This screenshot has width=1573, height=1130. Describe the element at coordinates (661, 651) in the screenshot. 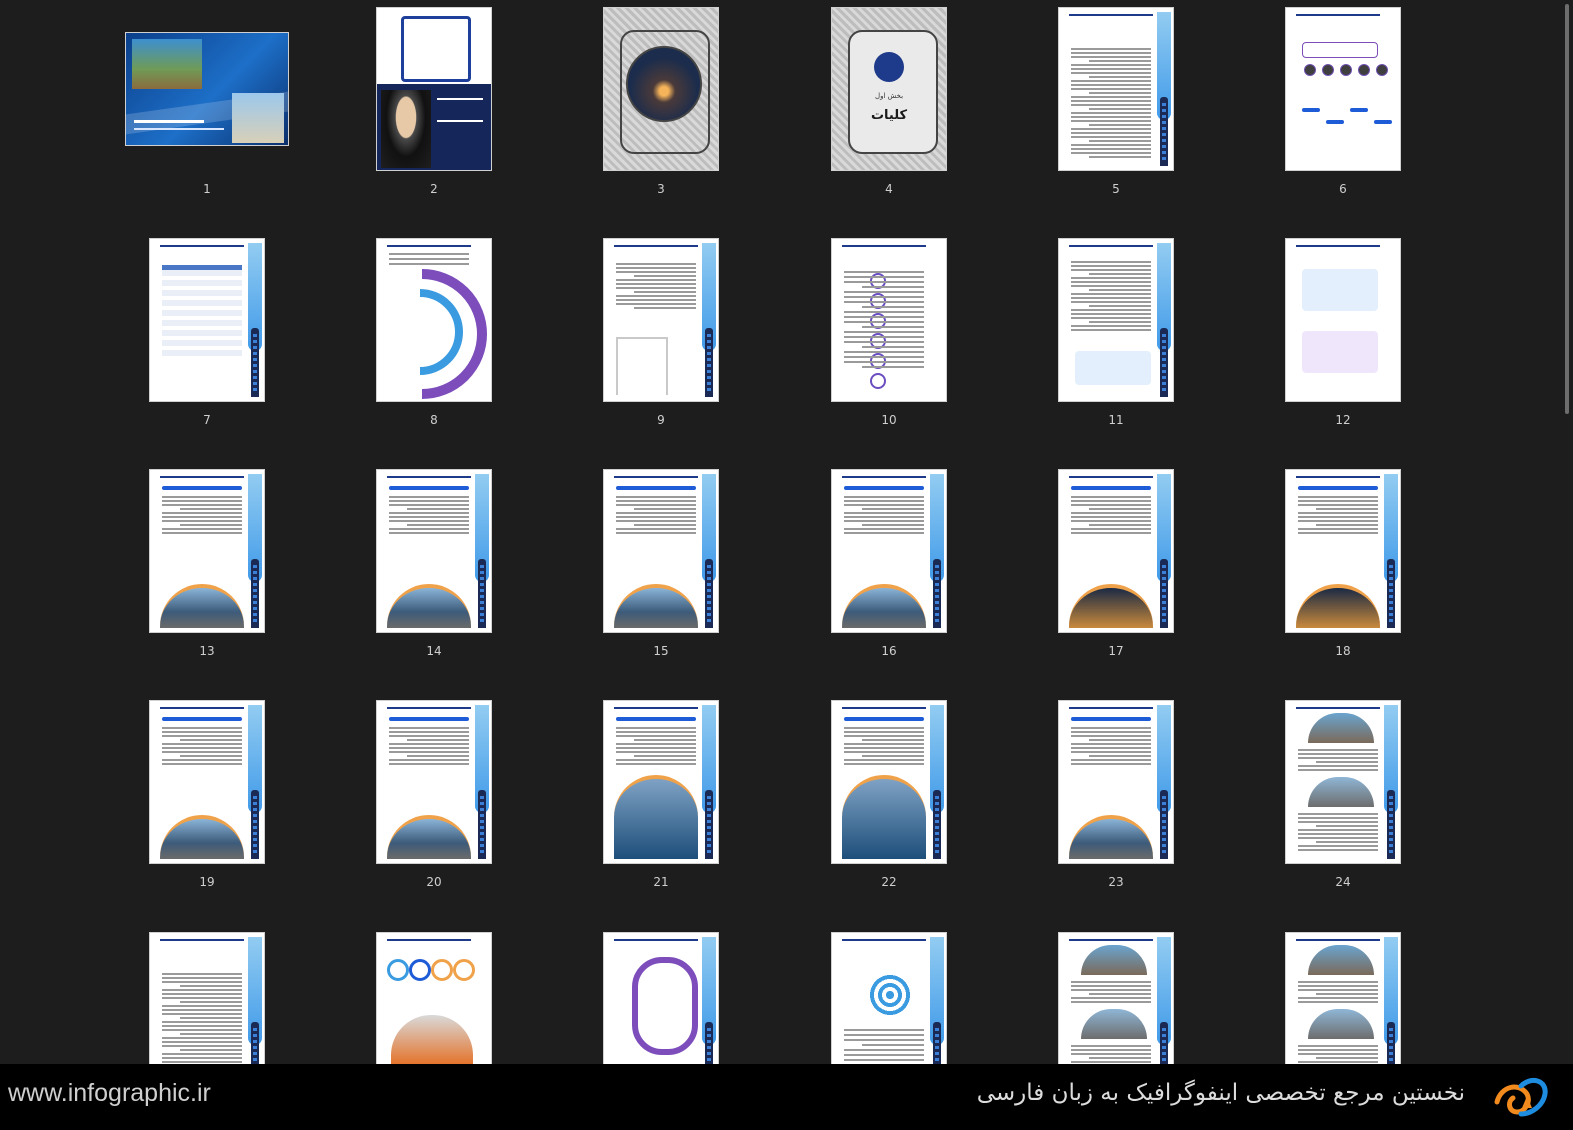

I see `page-number-label: 15` at that location.